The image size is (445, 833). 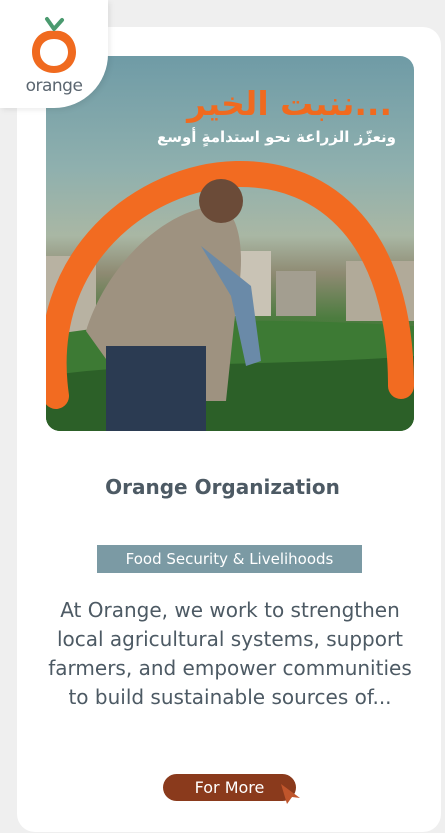 What do you see at coordinates (54, 86) in the screenshot?
I see `logo-wordmark: orange` at bounding box center [54, 86].